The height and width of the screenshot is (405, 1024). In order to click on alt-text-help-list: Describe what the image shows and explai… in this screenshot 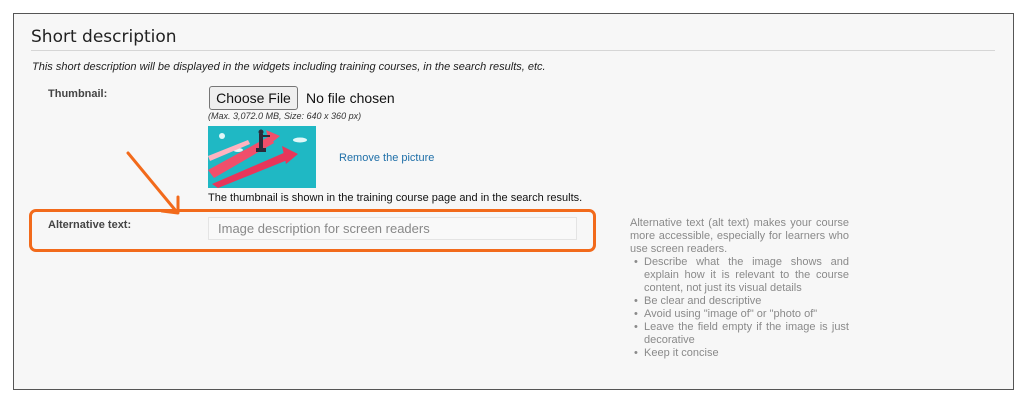, I will do `click(739, 308)`.